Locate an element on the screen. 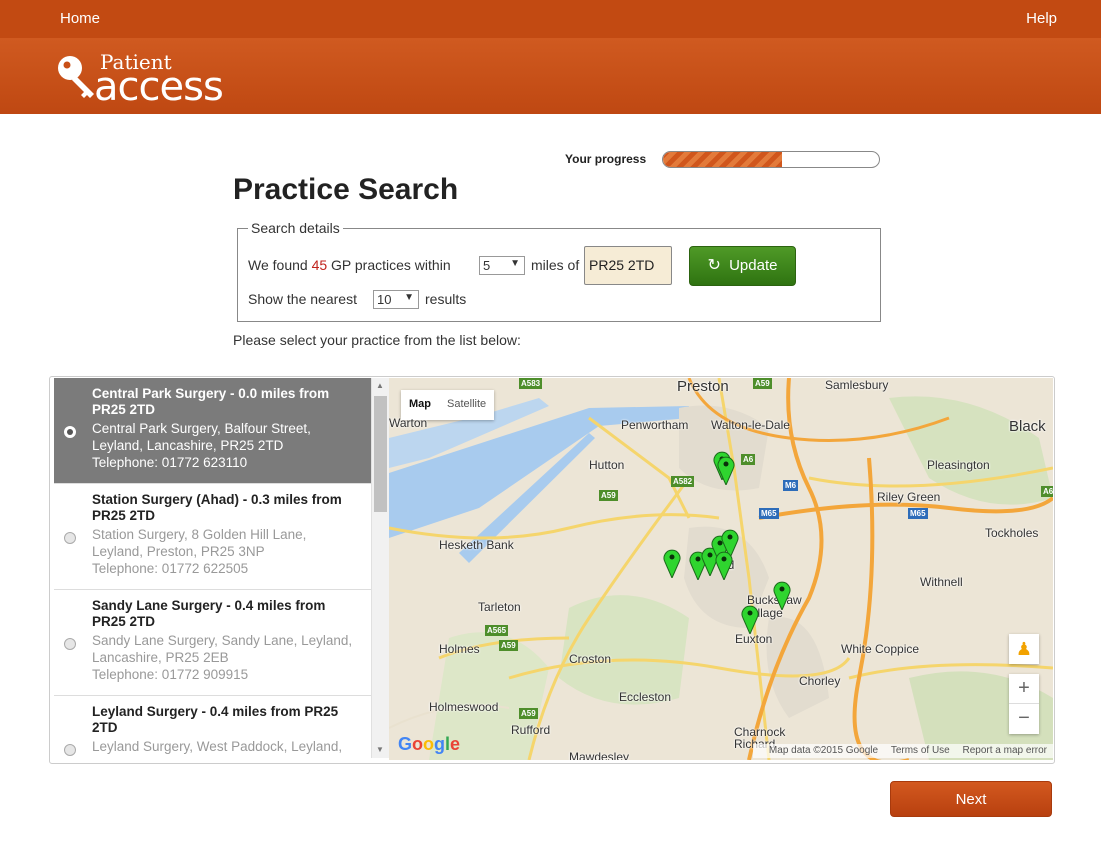  home-link: Home is located at coordinates (80, 18).